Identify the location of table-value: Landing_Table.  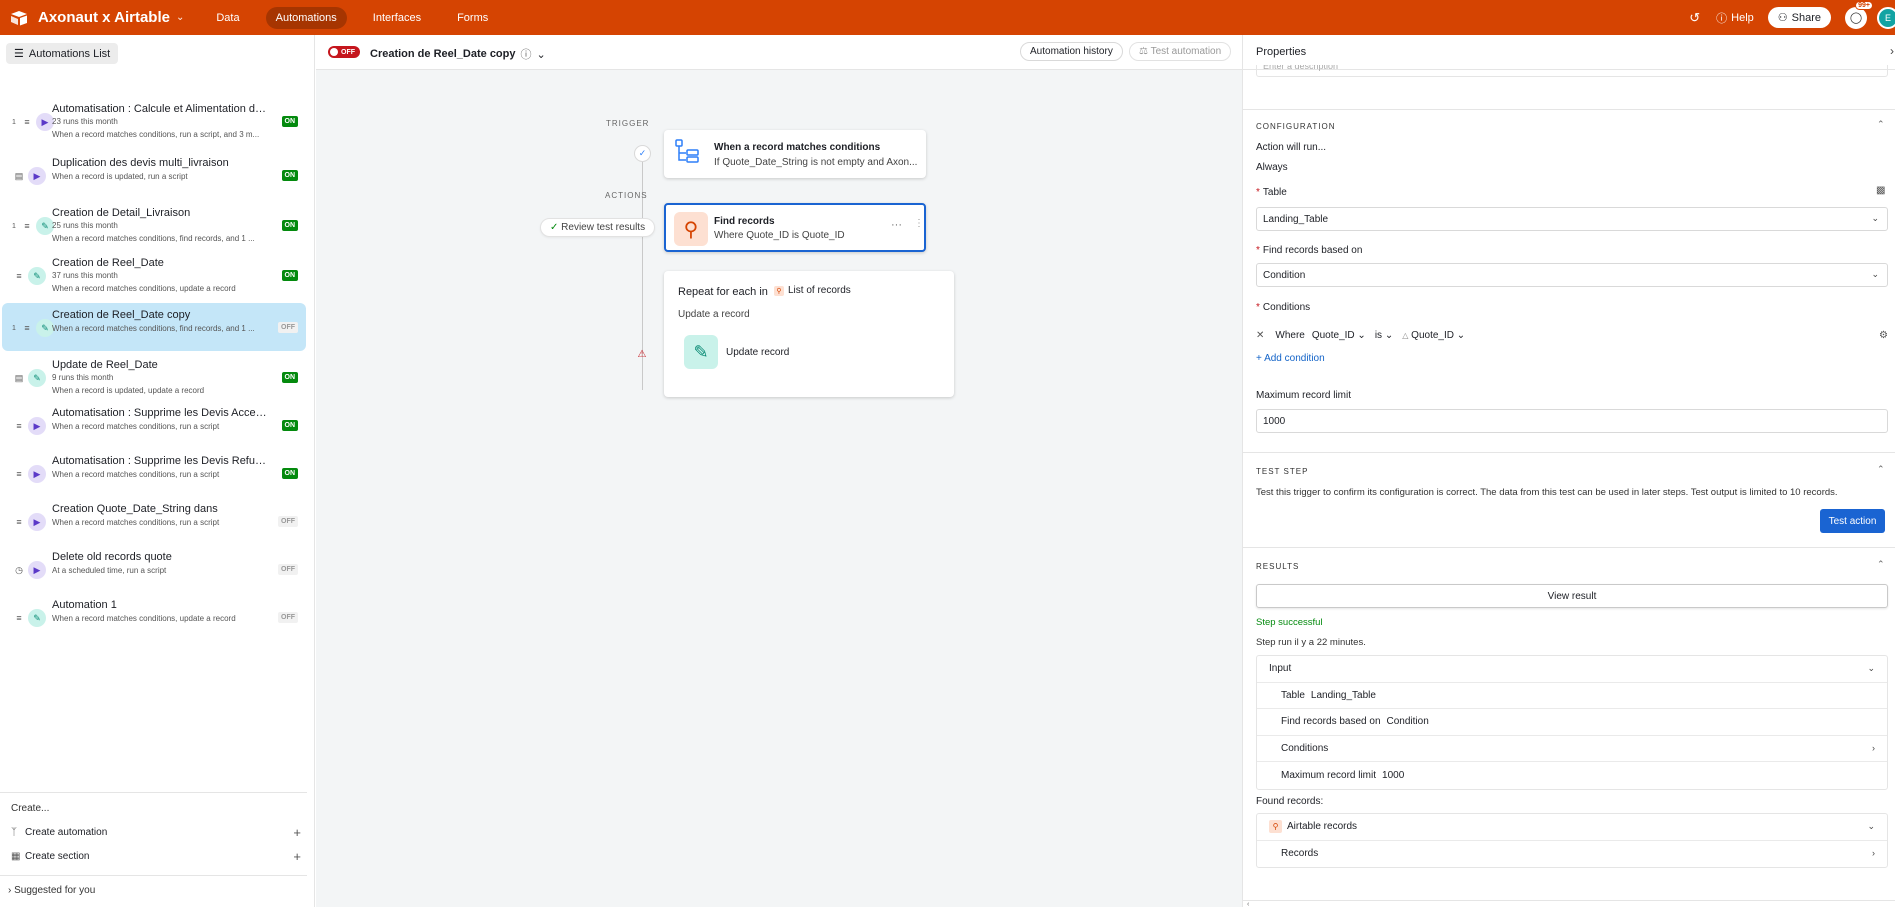
(1296, 219).